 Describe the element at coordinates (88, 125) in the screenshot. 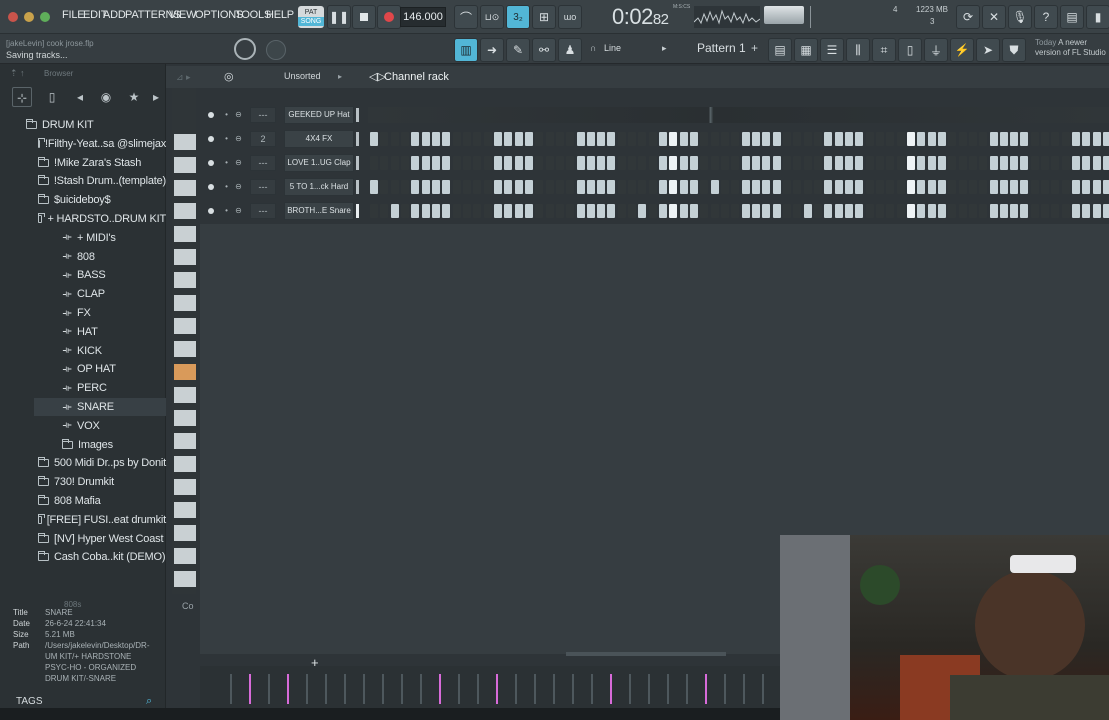

I see `browser-item: DRUM KIT` at that location.